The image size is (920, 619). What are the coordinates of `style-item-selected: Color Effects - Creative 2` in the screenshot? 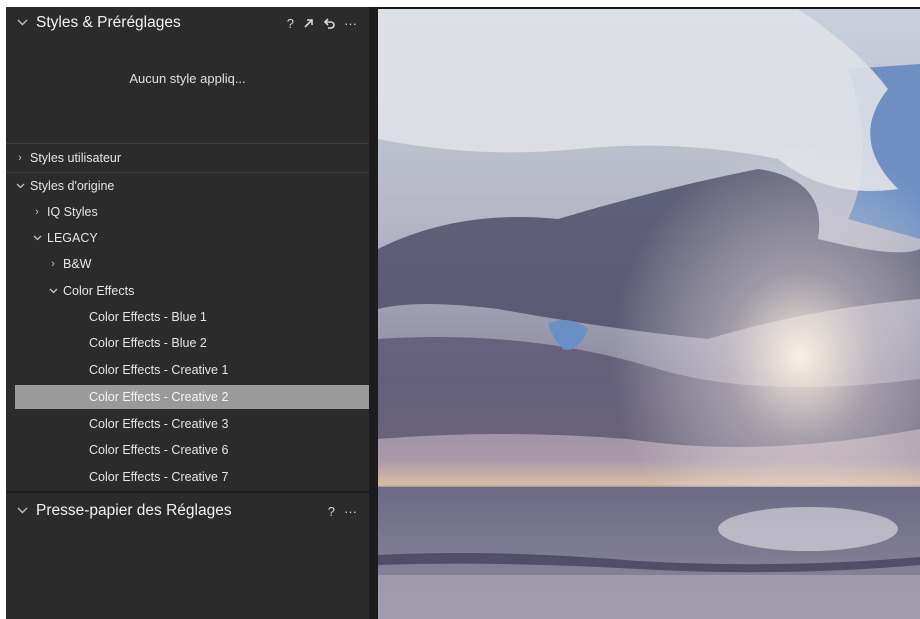 It's located at (192, 397).